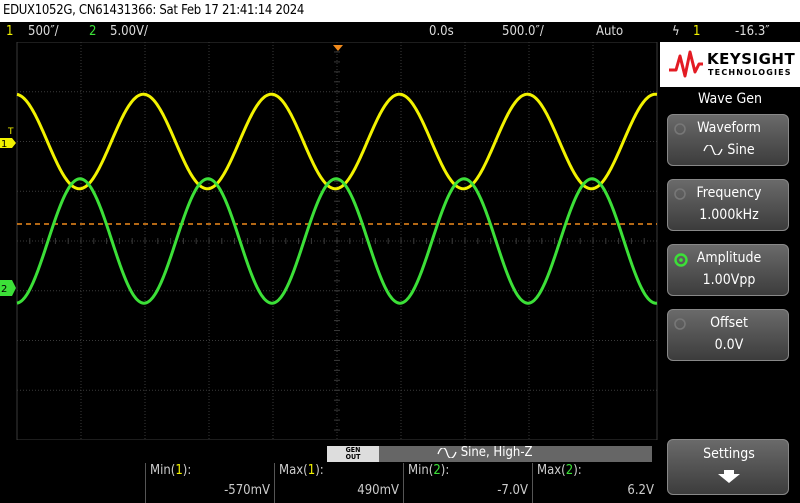 Image resolution: width=800 pixels, height=503 pixels. I want to click on measurement-value: -7.0V, so click(512, 490).